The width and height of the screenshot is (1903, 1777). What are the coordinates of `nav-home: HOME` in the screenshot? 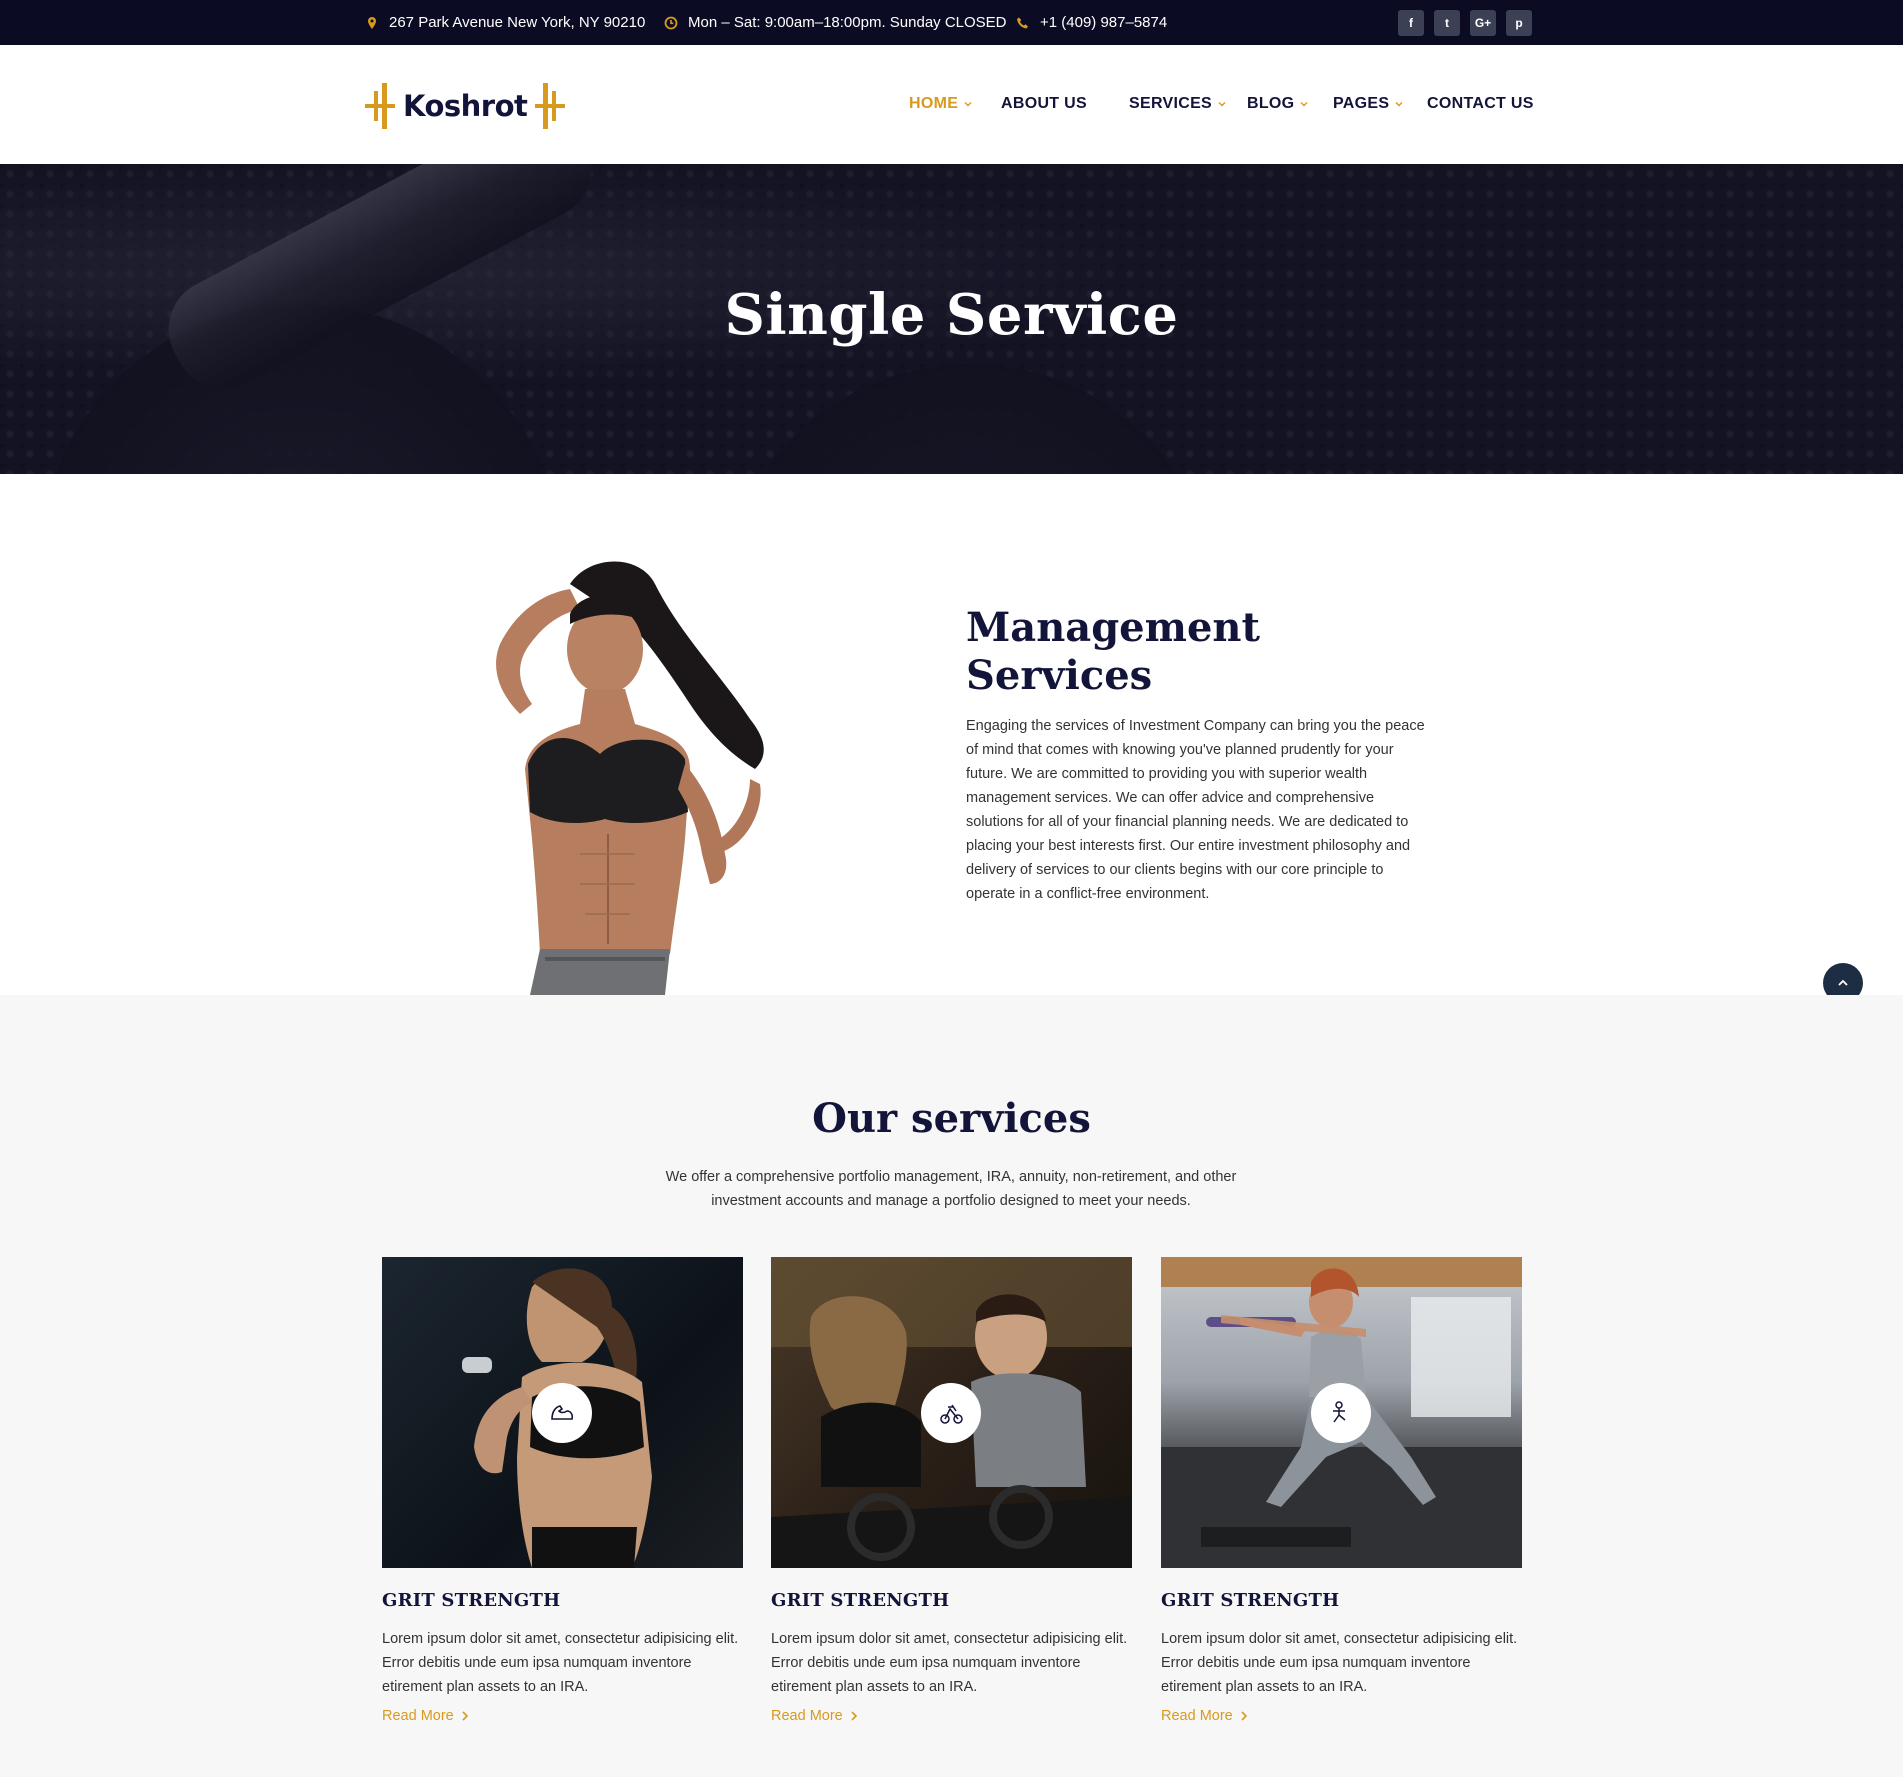 It's located at (941, 104).